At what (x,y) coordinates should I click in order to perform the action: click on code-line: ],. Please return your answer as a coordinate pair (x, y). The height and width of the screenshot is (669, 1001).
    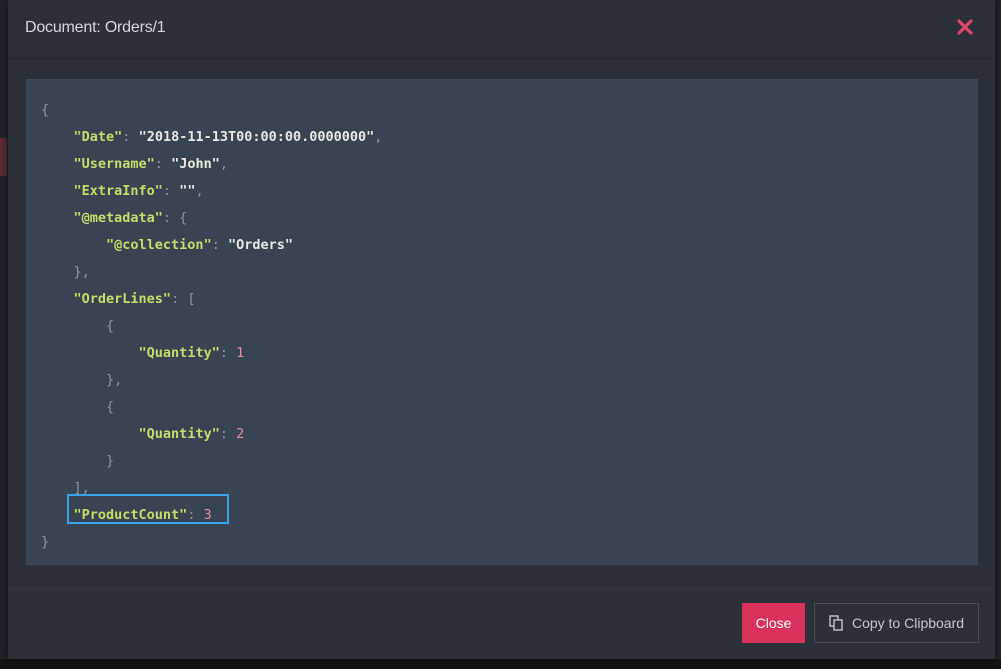
    Looking at the image, I should click on (211, 488).